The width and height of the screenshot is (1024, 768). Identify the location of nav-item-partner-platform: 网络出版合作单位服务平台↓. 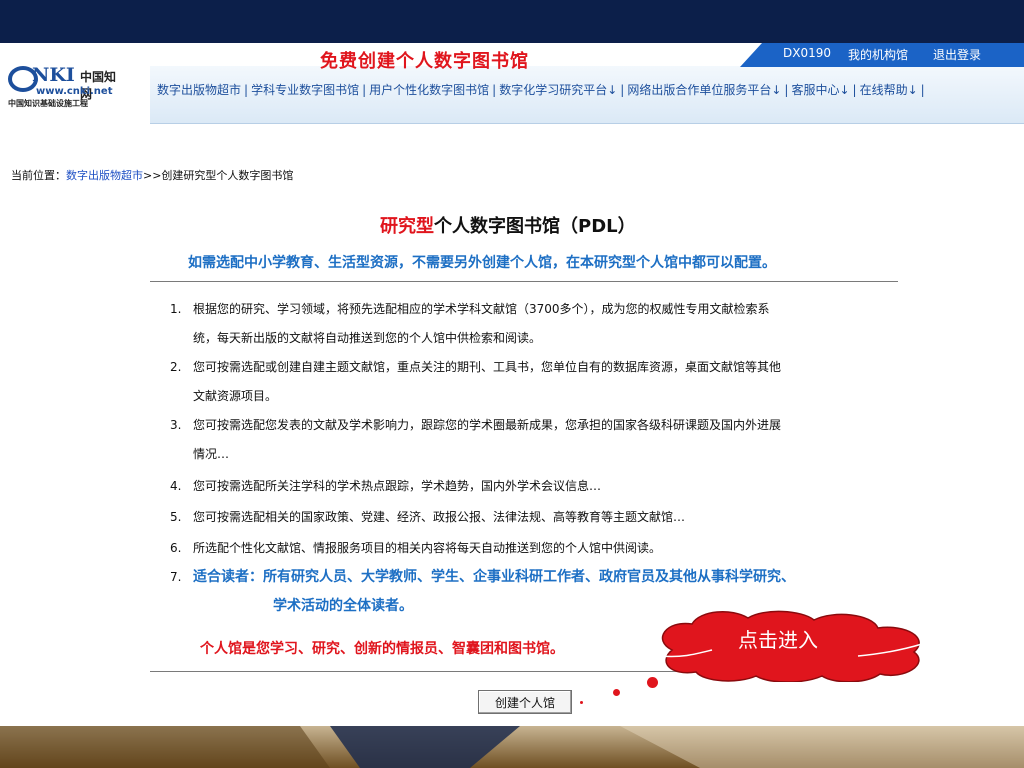
(704, 90).